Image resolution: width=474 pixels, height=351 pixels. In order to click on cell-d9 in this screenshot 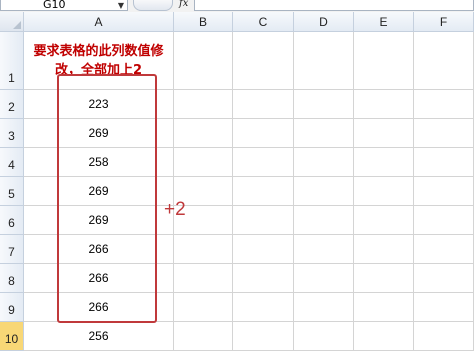, I will do `click(324, 307)`.